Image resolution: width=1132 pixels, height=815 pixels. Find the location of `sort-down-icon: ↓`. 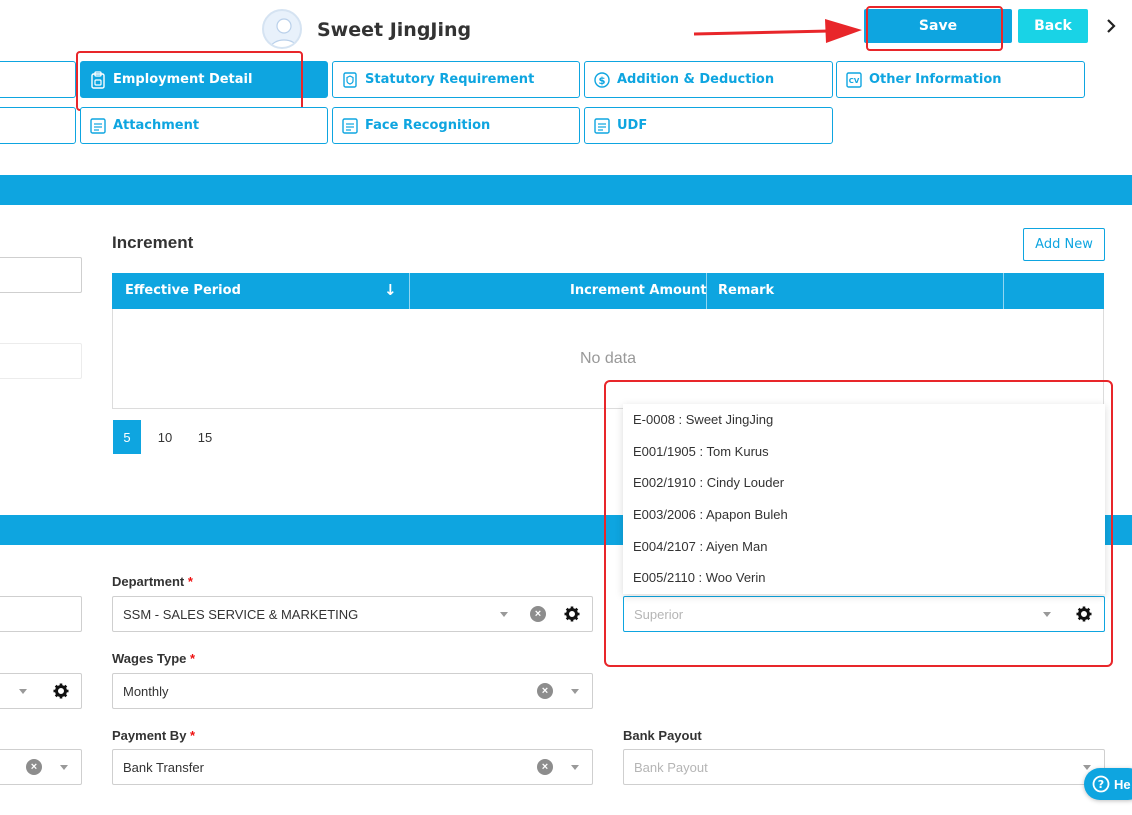

sort-down-icon: ↓ is located at coordinates (390, 290).